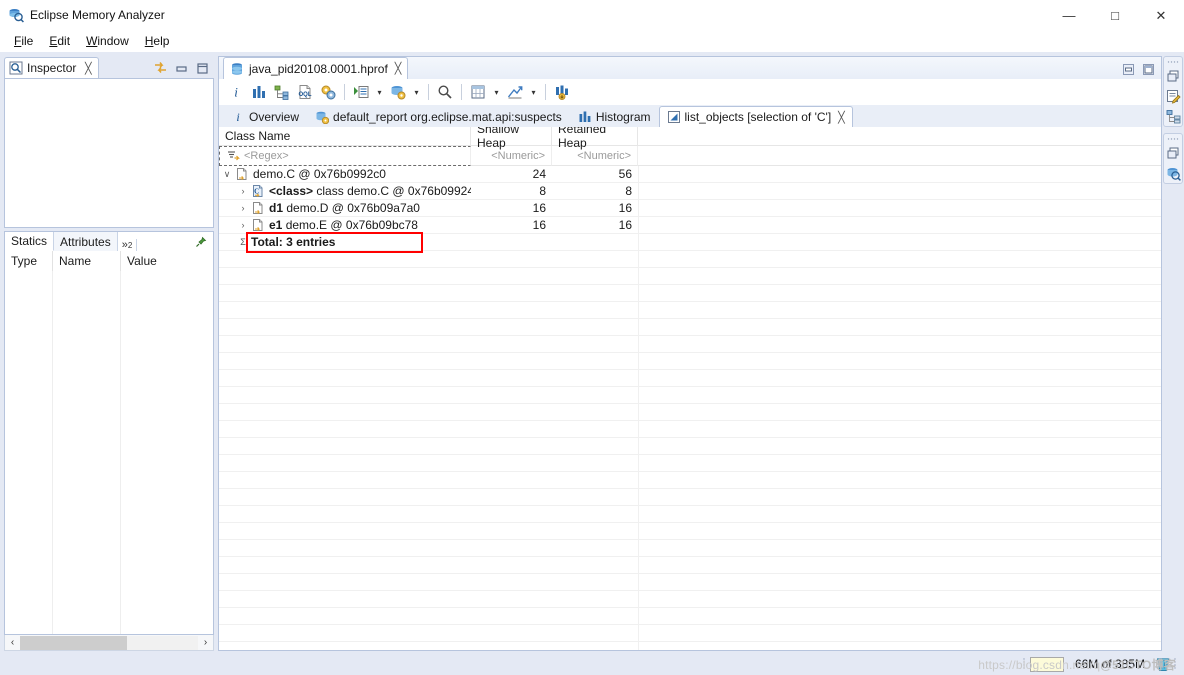 The image size is (1184, 675). Describe the element at coordinates (1148, 69) in the screenshot. I see `editor-maximize-icon` at that location.